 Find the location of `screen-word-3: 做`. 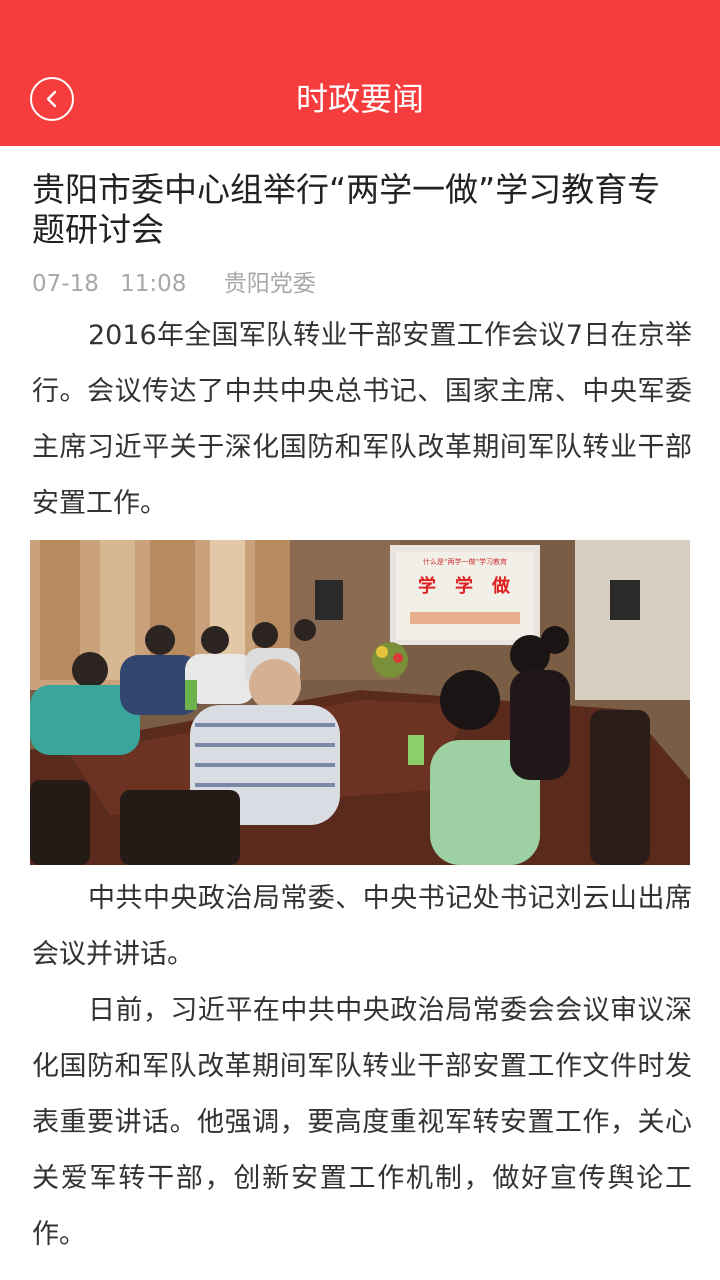

screen-word-3: 做 is located at coordinates (501, 586).